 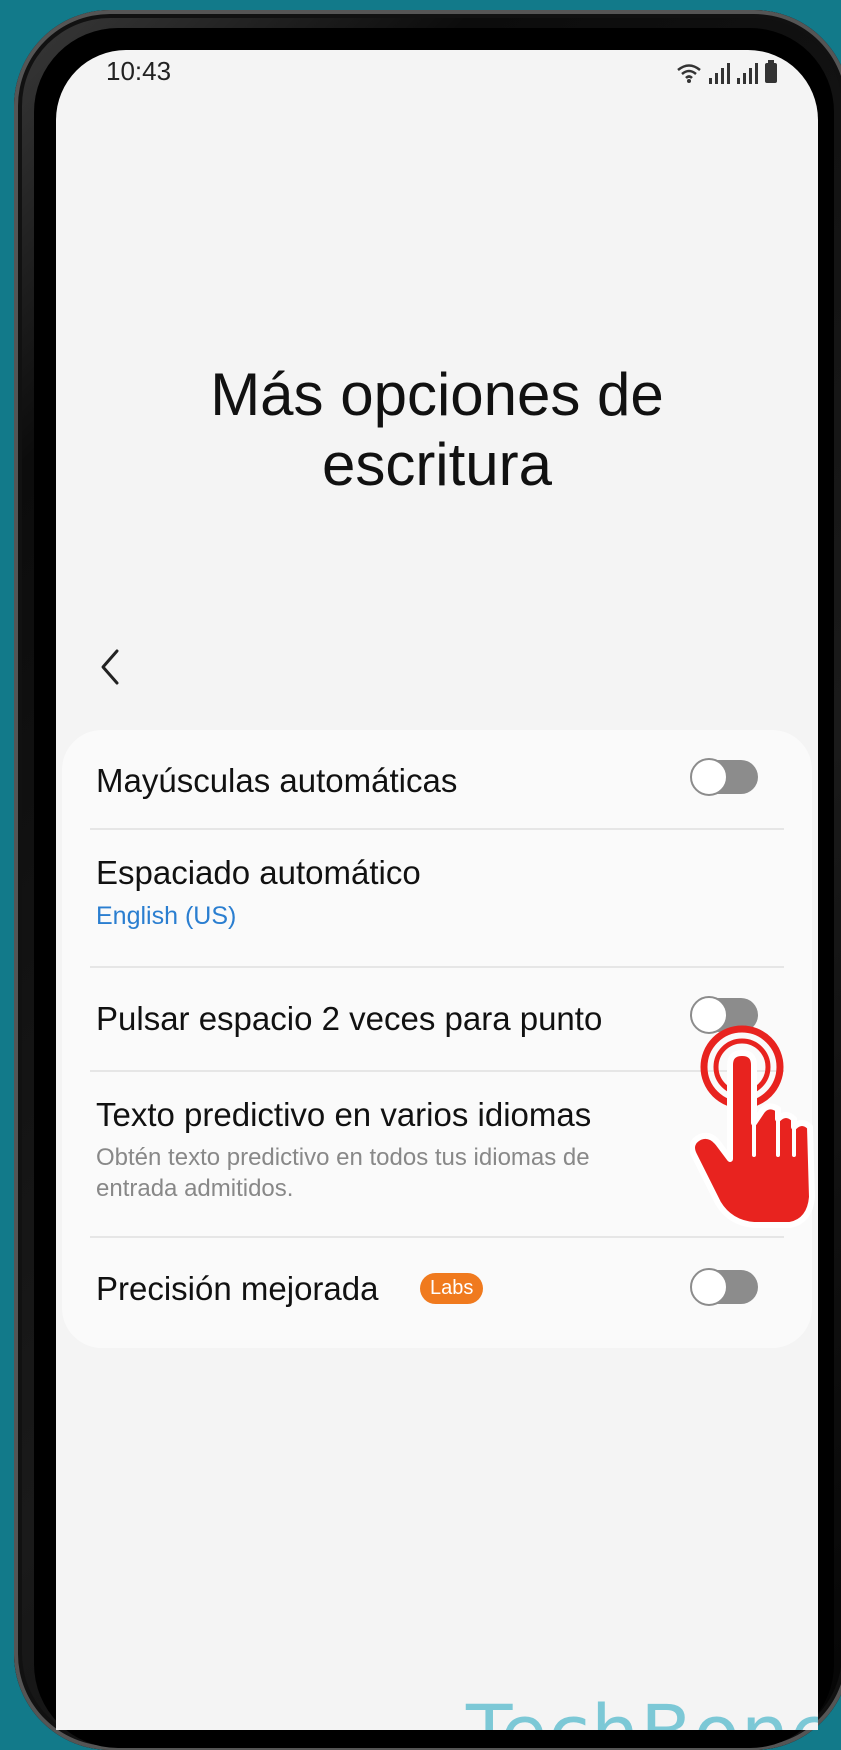 I want to click on watermark: TechBone, so click(x=642, y=1709).